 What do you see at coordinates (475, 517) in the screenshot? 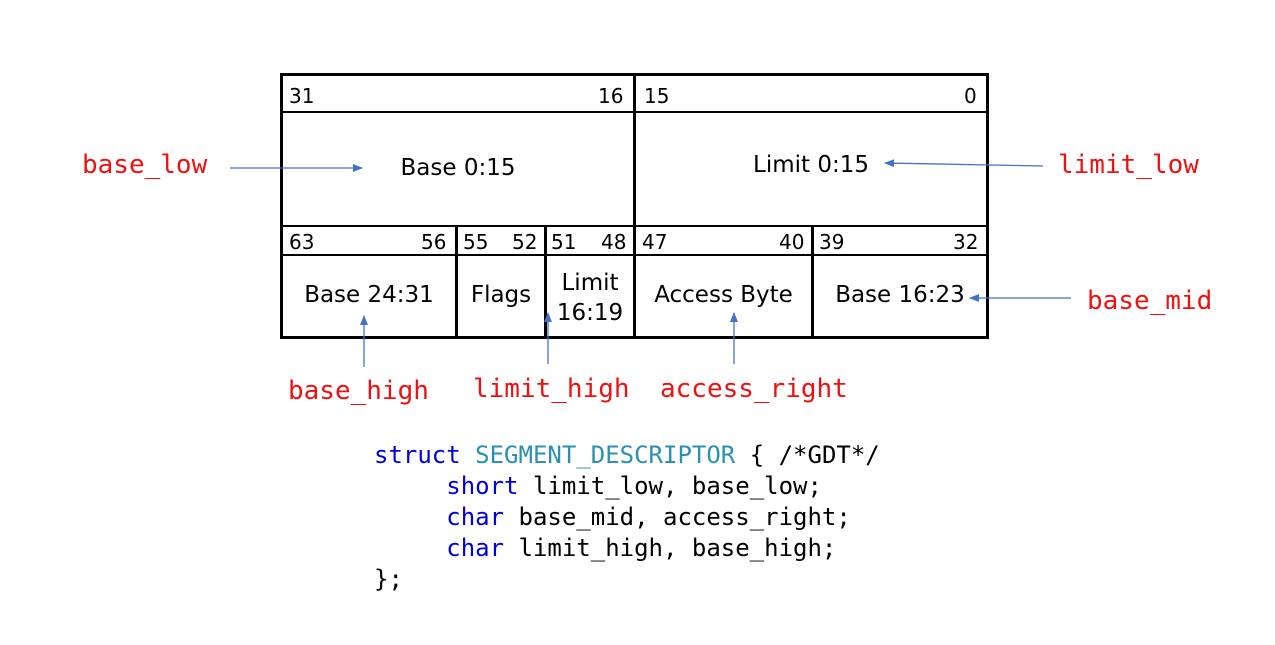
I see `code-keyword-char-1: char` at bounding box center [475, 517].